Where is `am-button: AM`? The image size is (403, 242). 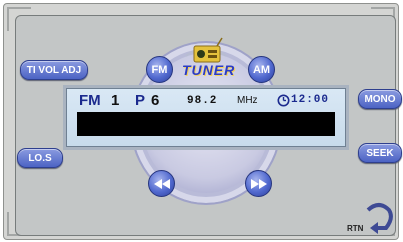 am-button: AM is located at coordinates (261, 69).